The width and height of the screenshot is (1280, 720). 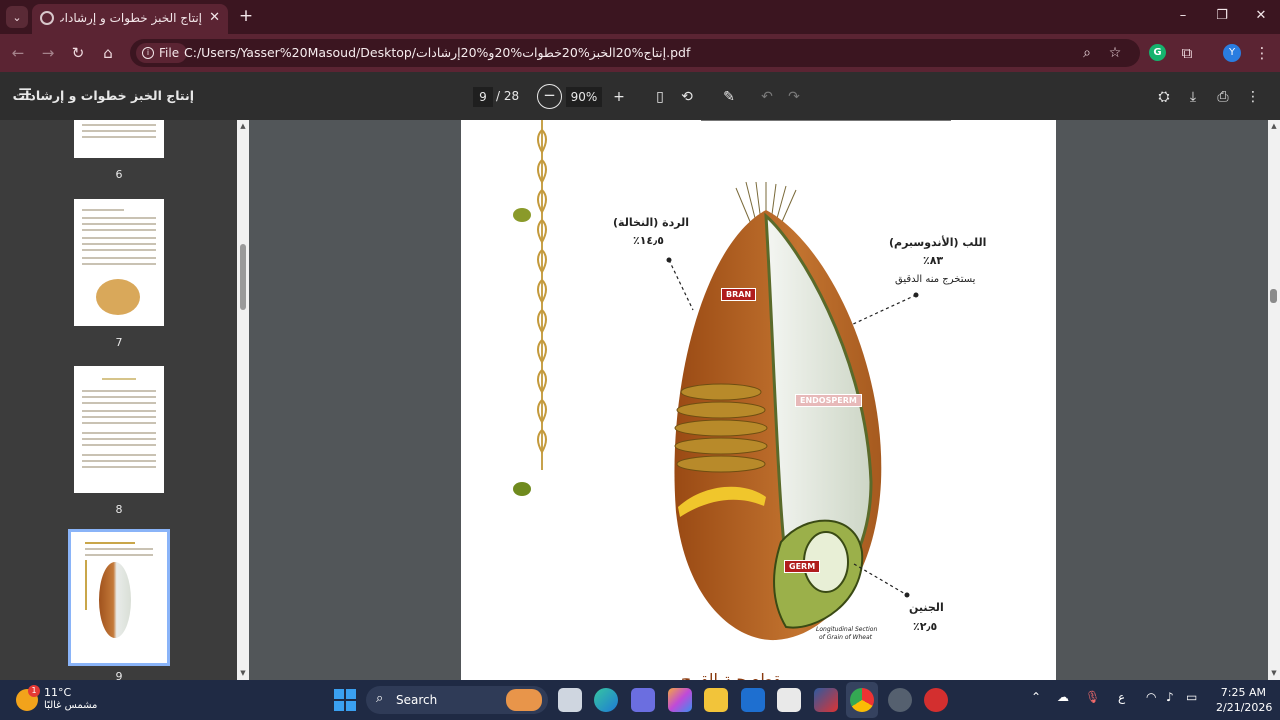 I want to click on germ-percent: ٢٫٥٪, so click(x=925, y=626).